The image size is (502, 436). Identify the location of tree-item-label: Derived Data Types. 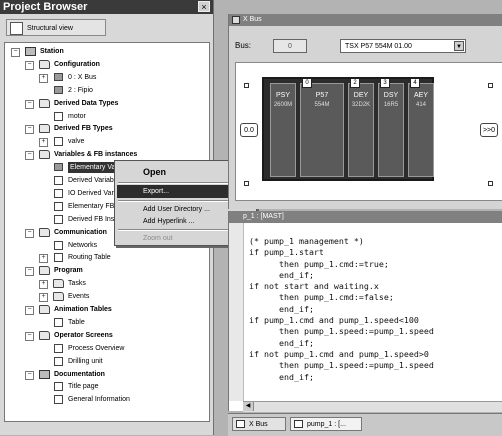
(86, 103).